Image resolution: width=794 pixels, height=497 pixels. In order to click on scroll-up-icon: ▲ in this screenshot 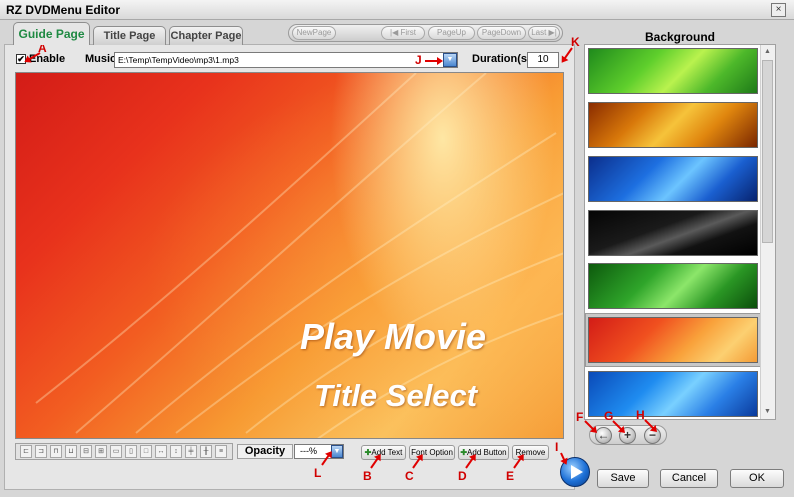, I will do `click(767, 51)`.